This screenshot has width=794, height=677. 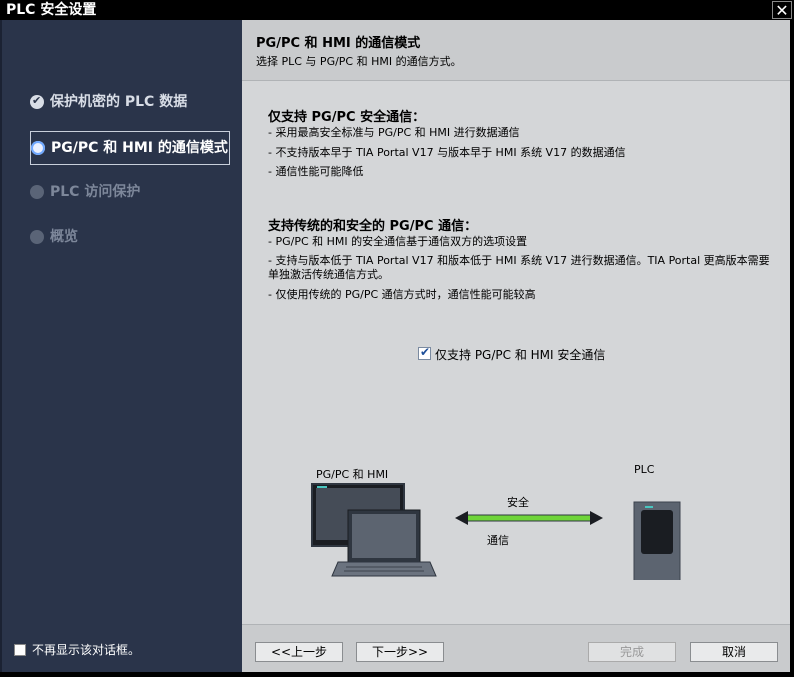 I want to click on plc-label: PLC, so click(x=644, y=469).